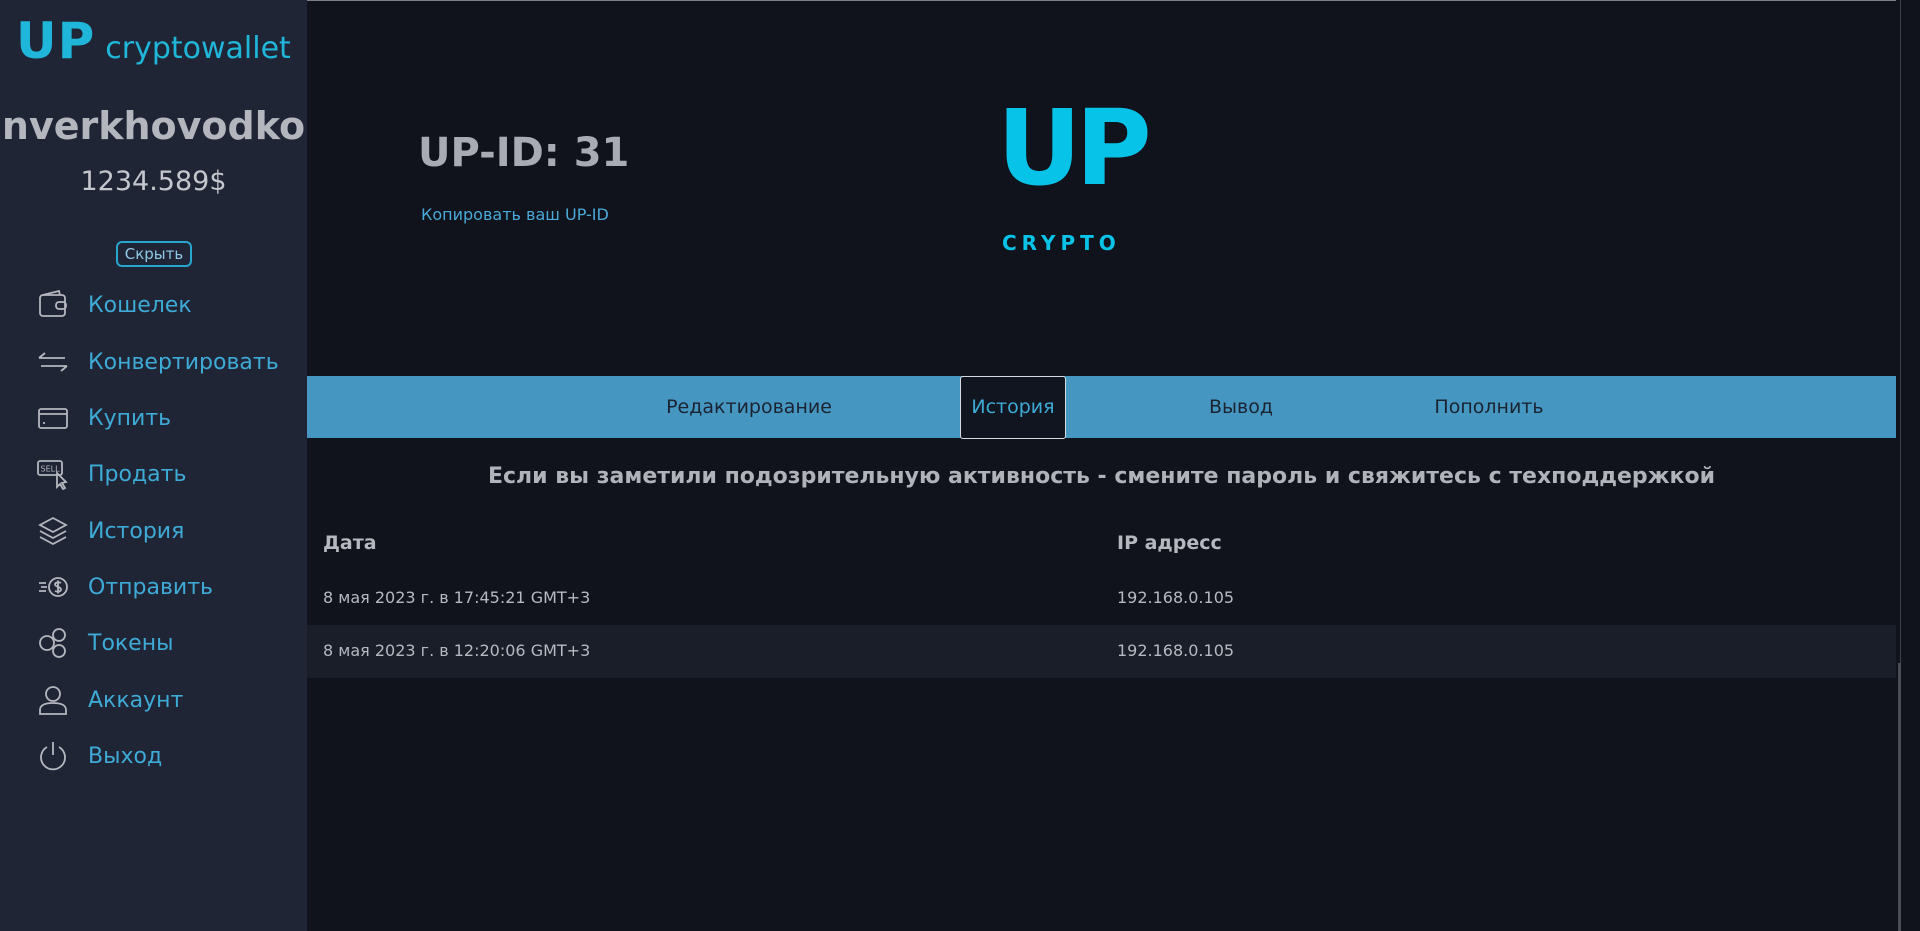 This screenshot has width=1920, height=931. Describe the element at coordinates (154, 254) in the screenshot. I see `hide-balance-button: Скрыть` at that location.